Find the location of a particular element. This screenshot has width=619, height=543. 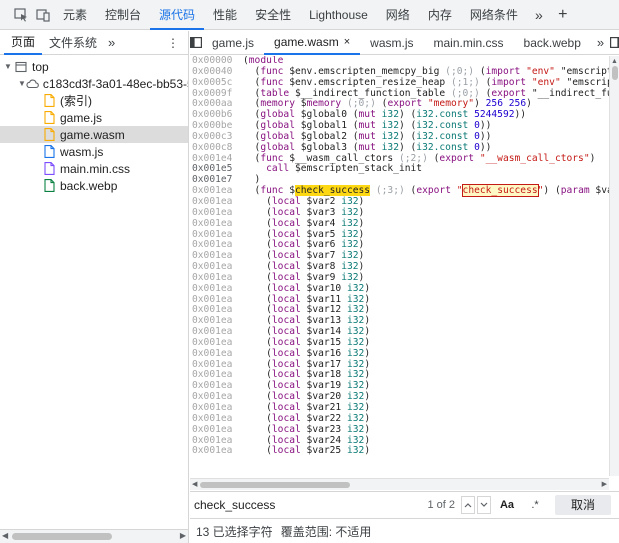

tree-item: back.webp is located at coordinates (94, 185).